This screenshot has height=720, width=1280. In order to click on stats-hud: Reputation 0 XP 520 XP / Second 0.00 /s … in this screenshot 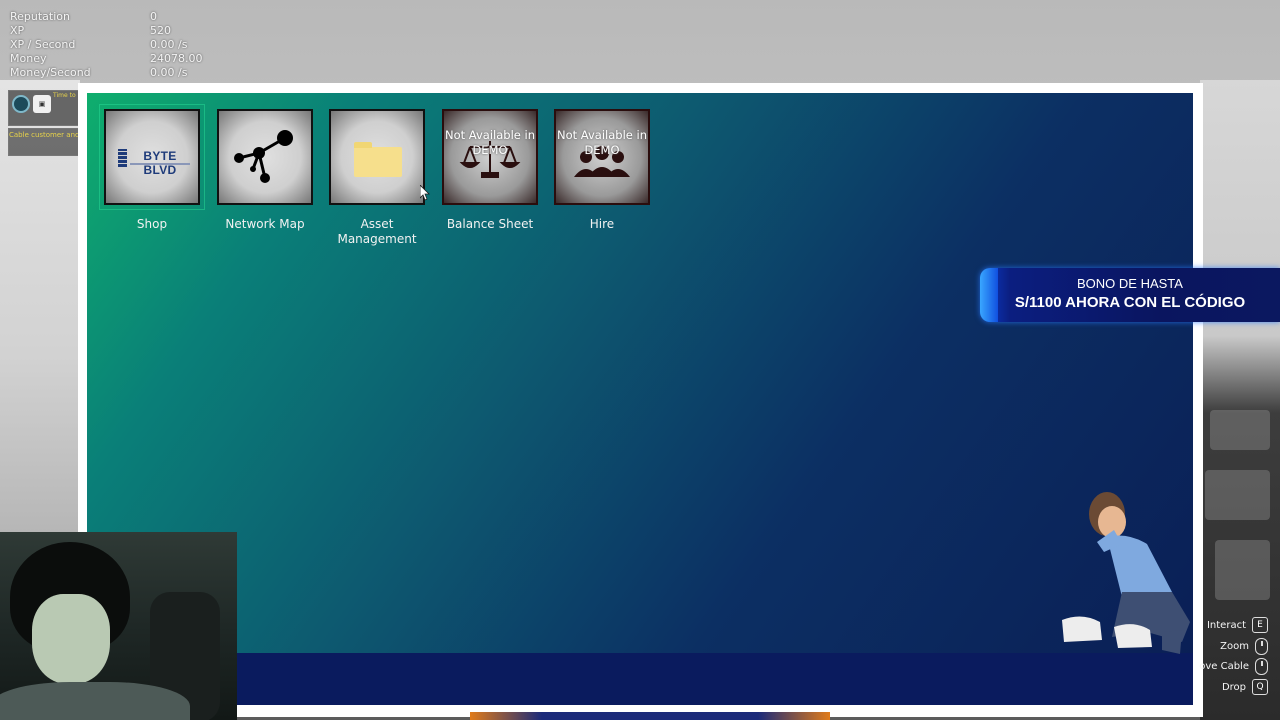, I will do `click(130, 45)`.